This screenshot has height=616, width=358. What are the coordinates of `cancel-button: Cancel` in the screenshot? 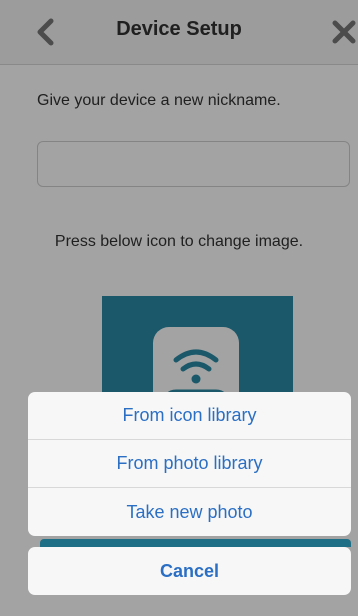 It's located at (189, 571).